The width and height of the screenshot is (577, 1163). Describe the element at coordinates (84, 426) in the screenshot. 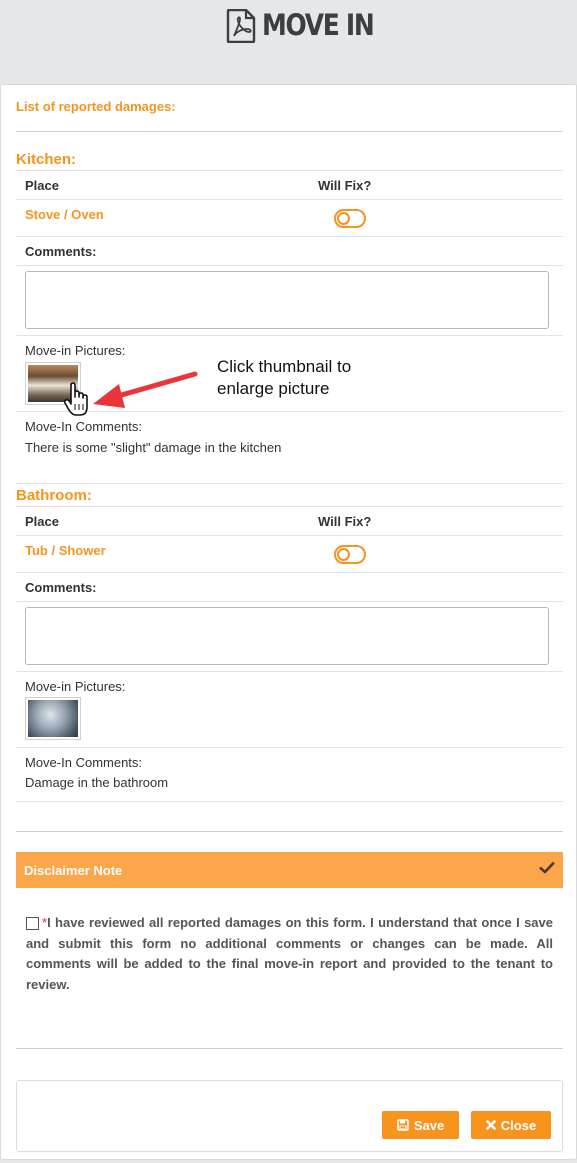

I see `movein-comments-label-kitchen: Move-In Comments:` at that location.